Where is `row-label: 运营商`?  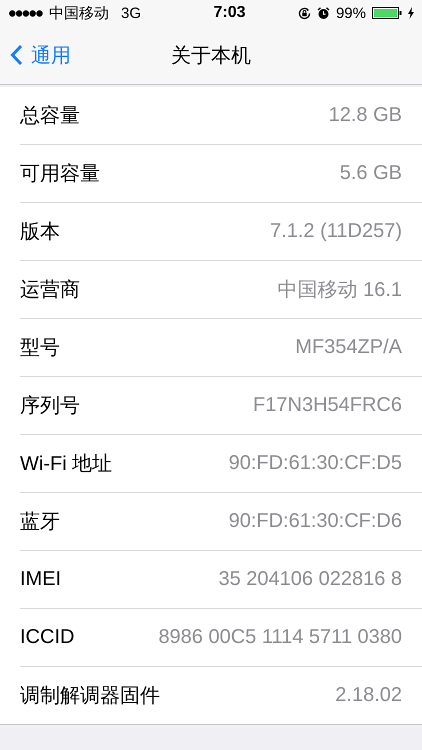
row-label: 运营商 is located at coordinates (50, 290).